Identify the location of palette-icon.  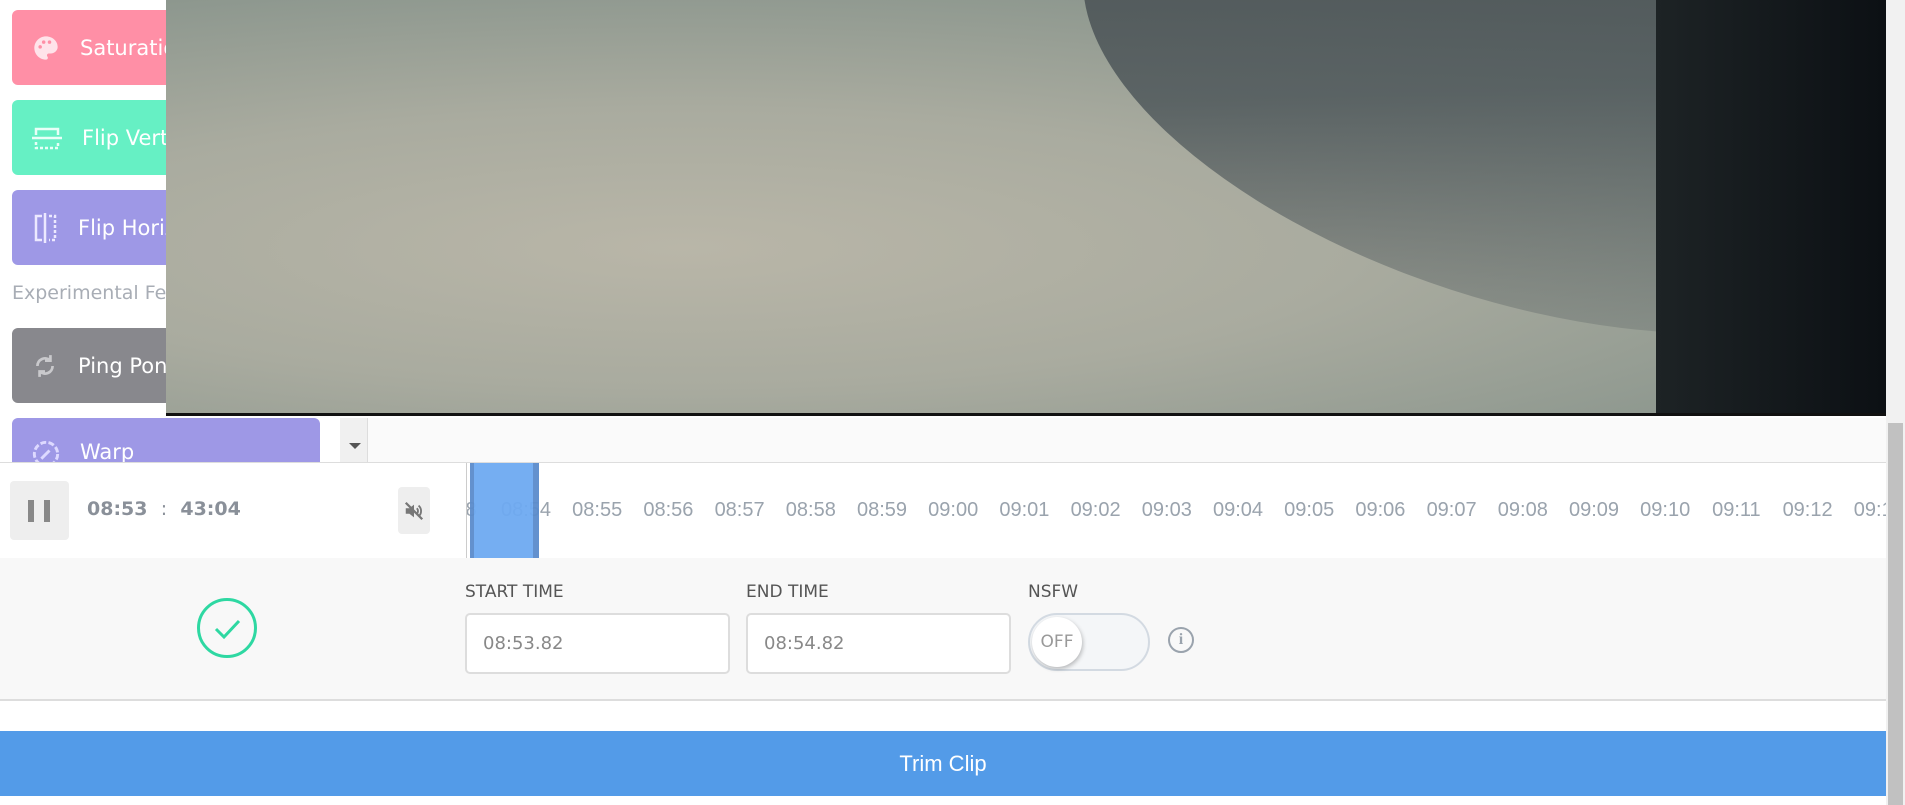
(46, 47).